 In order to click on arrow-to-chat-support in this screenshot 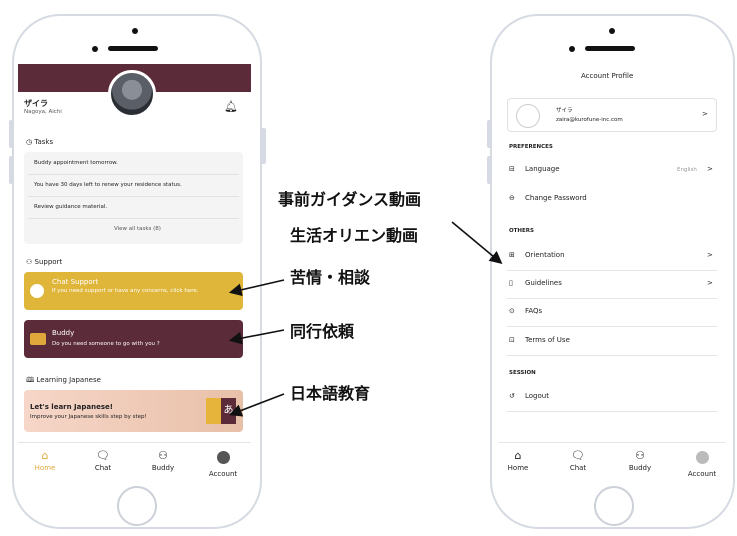, I will do `click(256, 288)`.